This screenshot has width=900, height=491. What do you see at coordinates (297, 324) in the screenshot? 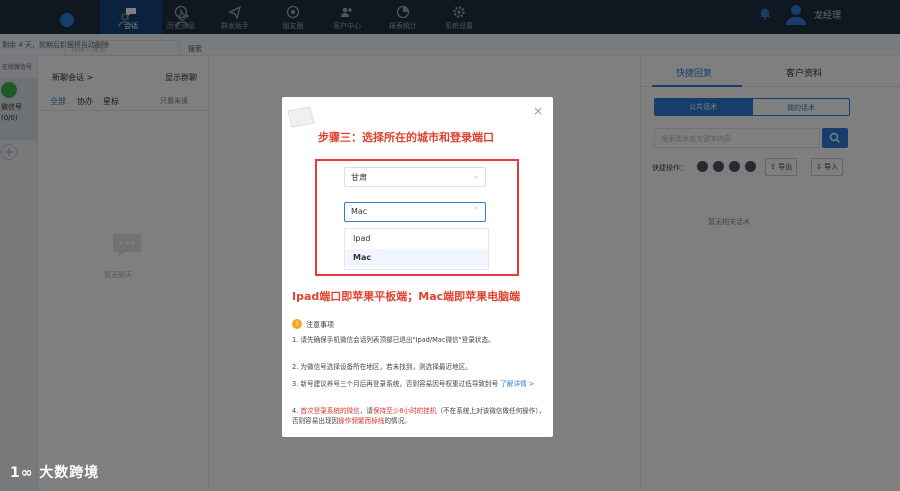
I see `warning-icon: !` at bounding box center [297, 324].